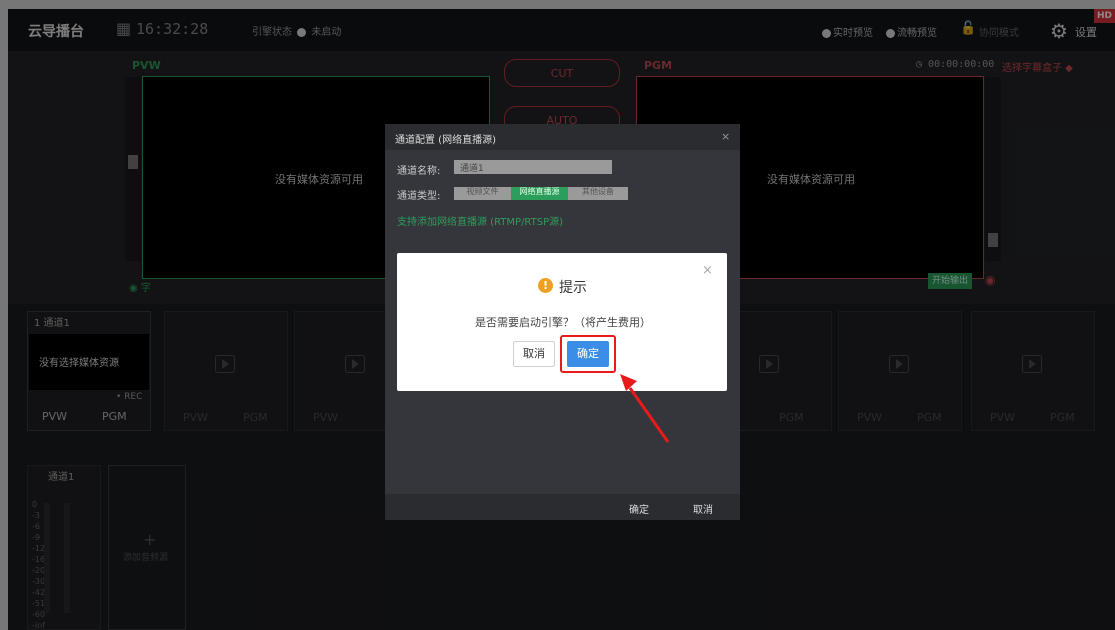  I want to click on type-label: 通道类型:, so click(419, 196).